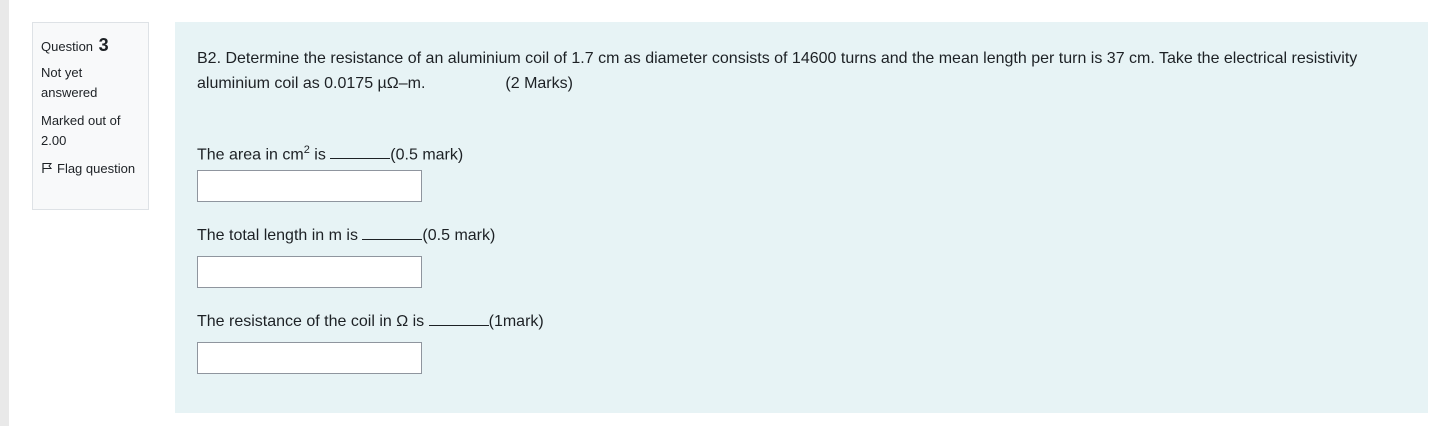 This screenshot has width=1449, height=426. What do you see at coordinates (360, 152) in the screenshot?
I see `part-1-blank` at bounding box center [360, 152].